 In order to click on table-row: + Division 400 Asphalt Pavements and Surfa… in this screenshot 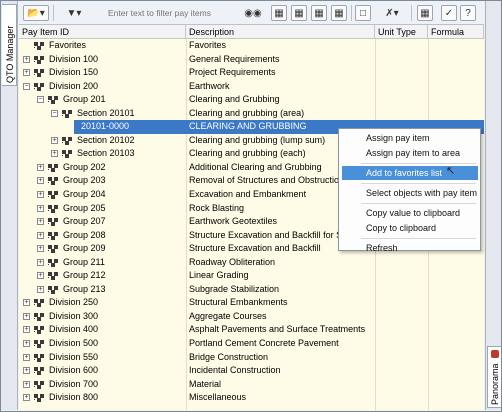, I will do `click(251, 330)`.